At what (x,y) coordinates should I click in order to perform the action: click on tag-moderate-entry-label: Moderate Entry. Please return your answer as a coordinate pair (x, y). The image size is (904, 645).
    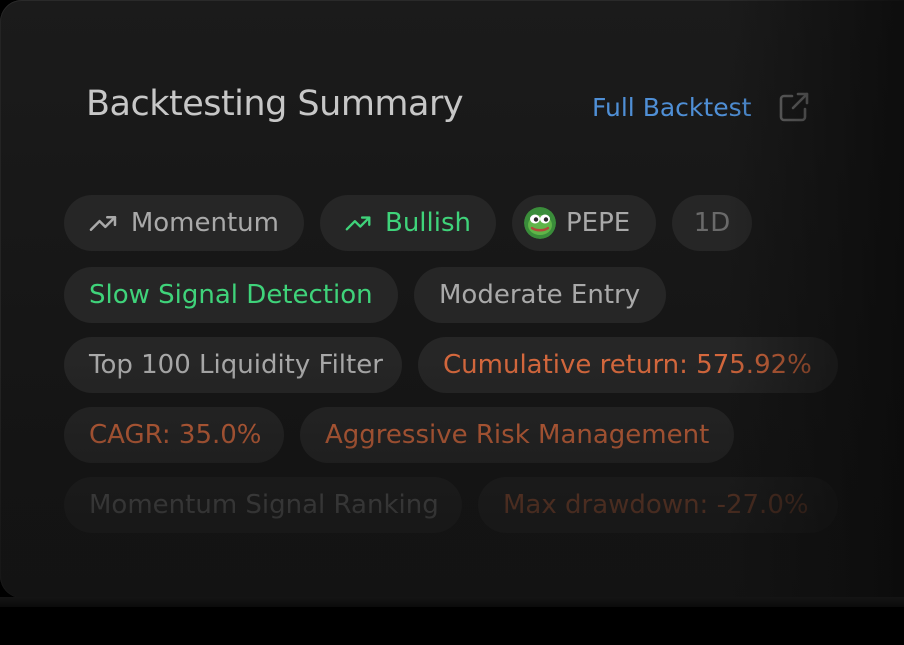
    Looking at the image, I should click on (540, 295).